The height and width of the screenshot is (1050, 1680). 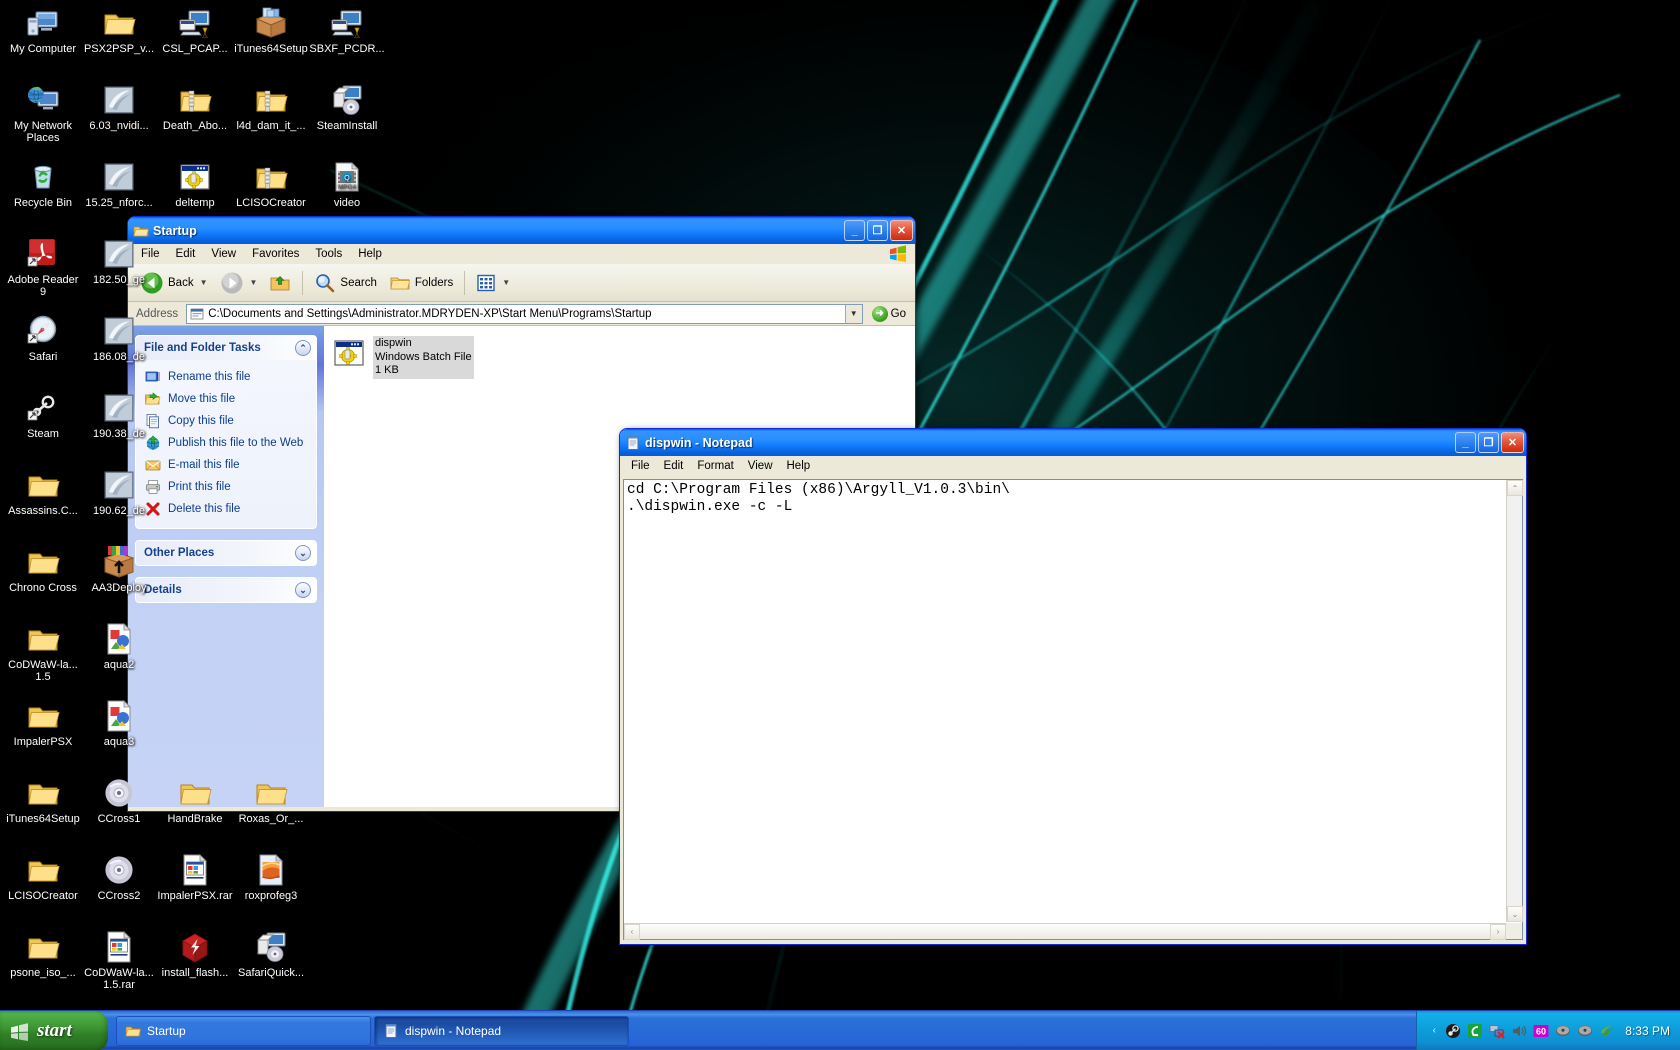 I want to click on network-places-icon, so click(x=43, y=100).